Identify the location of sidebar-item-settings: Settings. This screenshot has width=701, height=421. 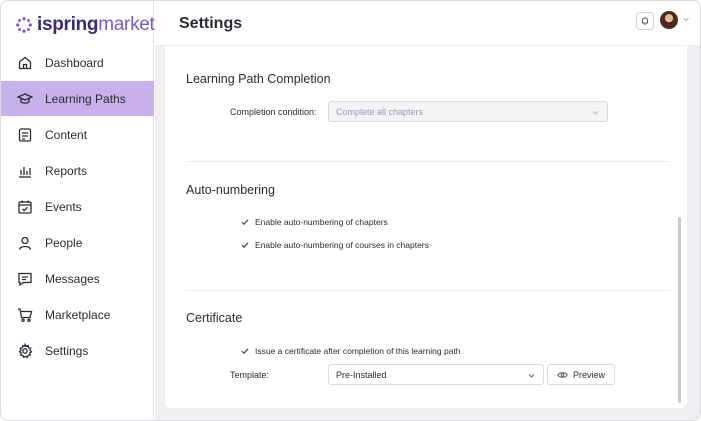
(77, 350).